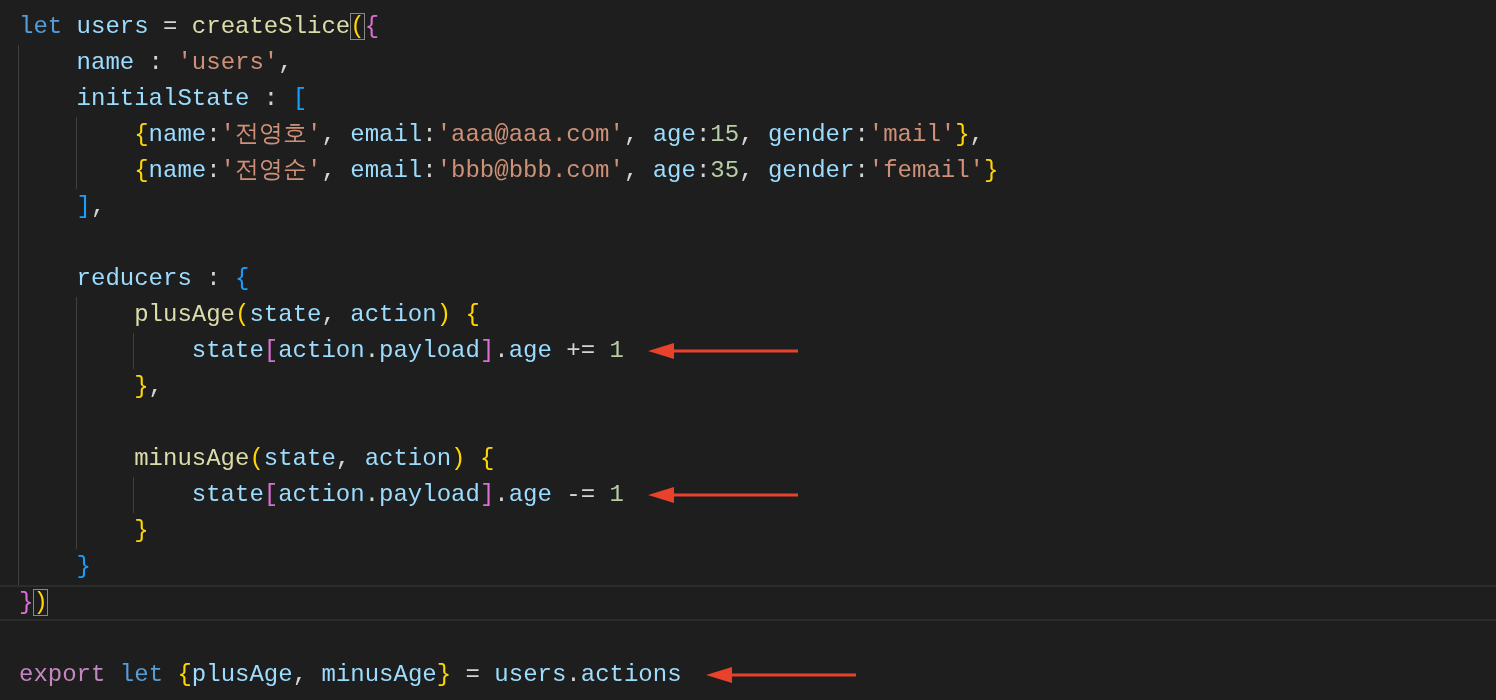 This screenshot has width=1496, height=700. Describe the element at coordinates (33, 603) in the screenshot. I see `code-line: })` at that location.